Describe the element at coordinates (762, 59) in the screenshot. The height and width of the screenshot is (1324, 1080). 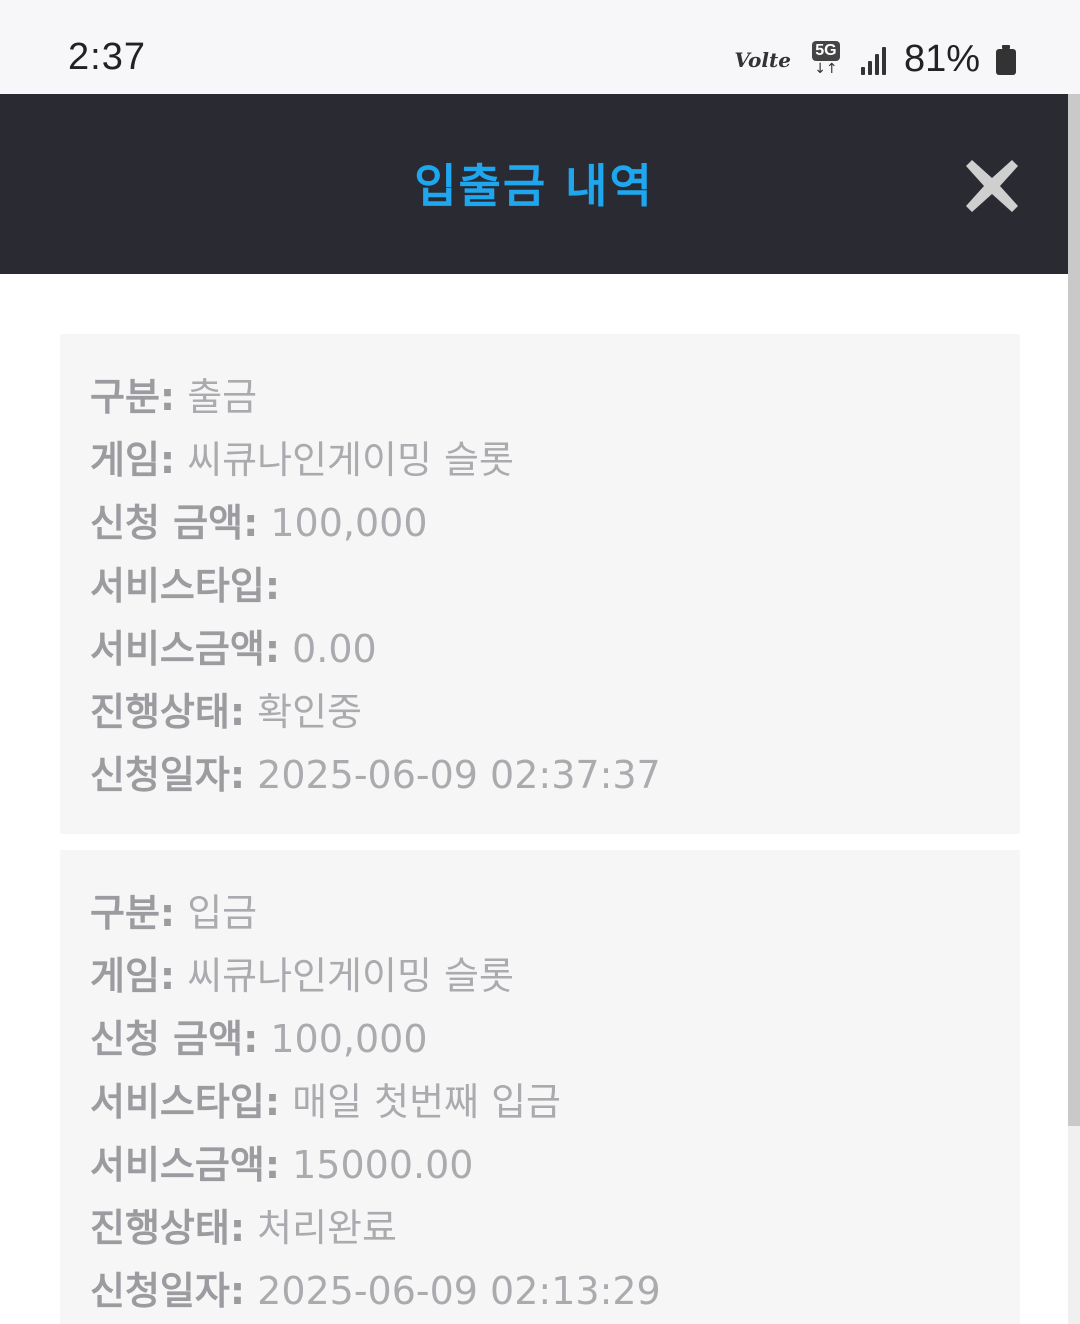
I see `volte-icon: Volte` at that location.